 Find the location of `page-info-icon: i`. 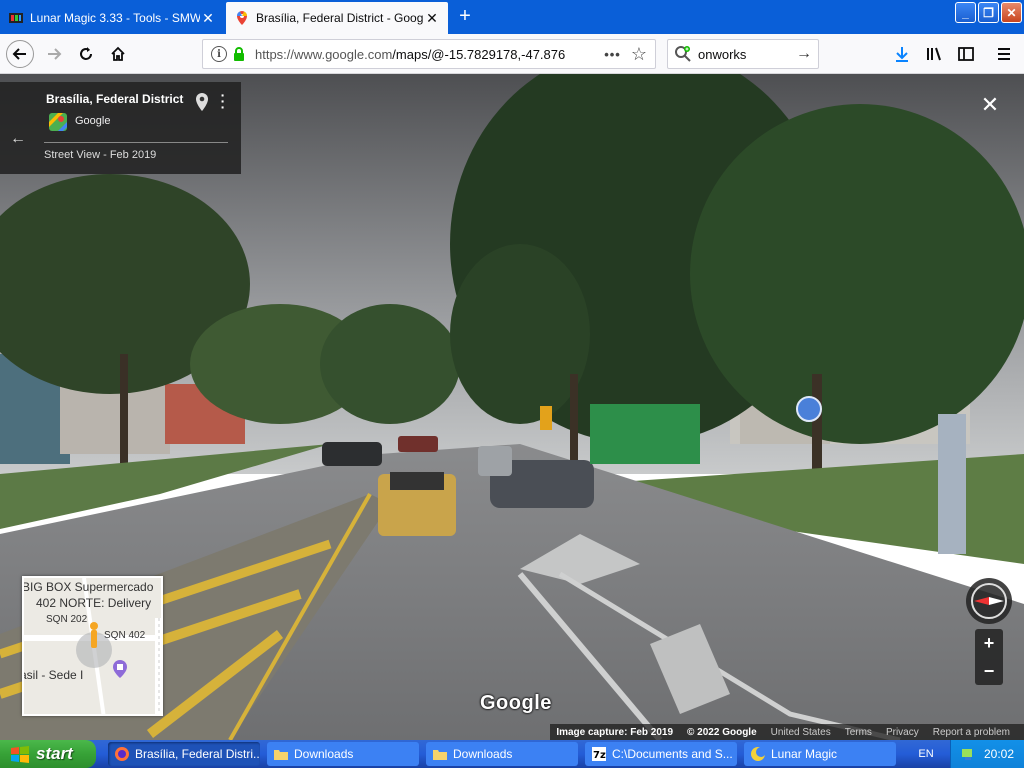

page-info-icon: i is located at coordinates (219, 54).